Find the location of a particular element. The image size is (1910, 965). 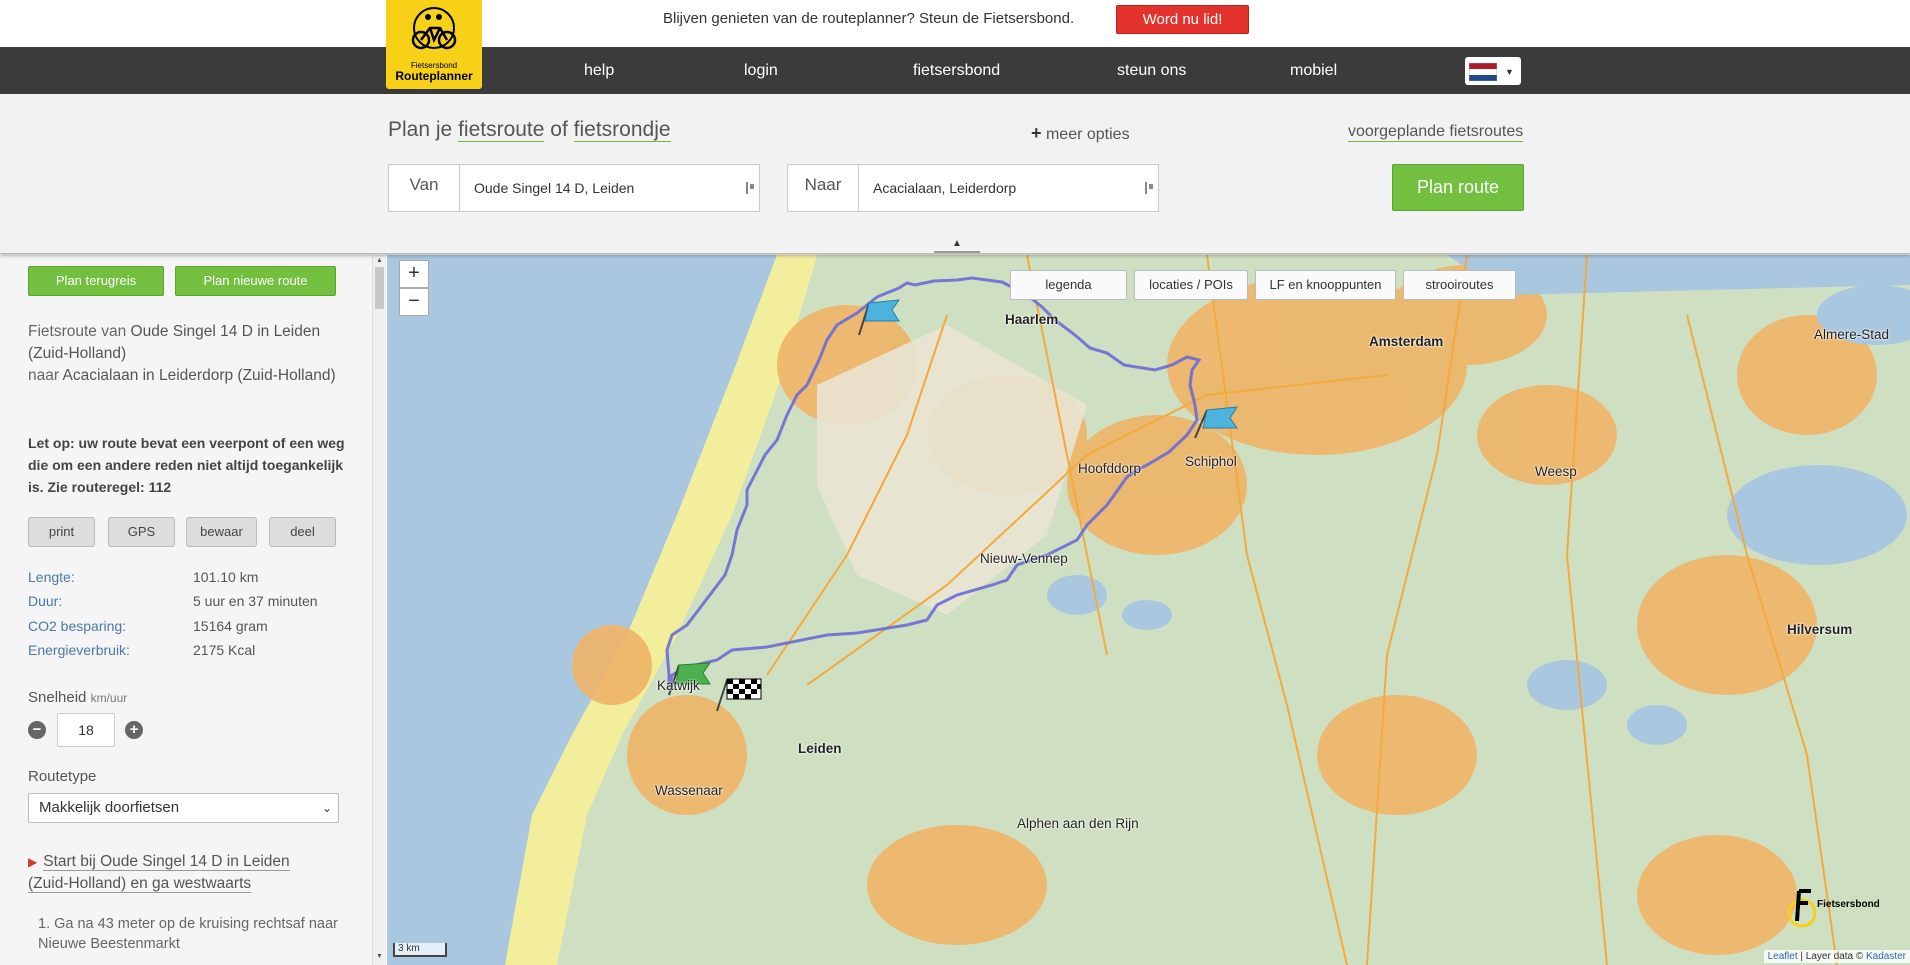

planner-title: Plan je fietsroute of fietsrondje is located at coordinates (529, 130).